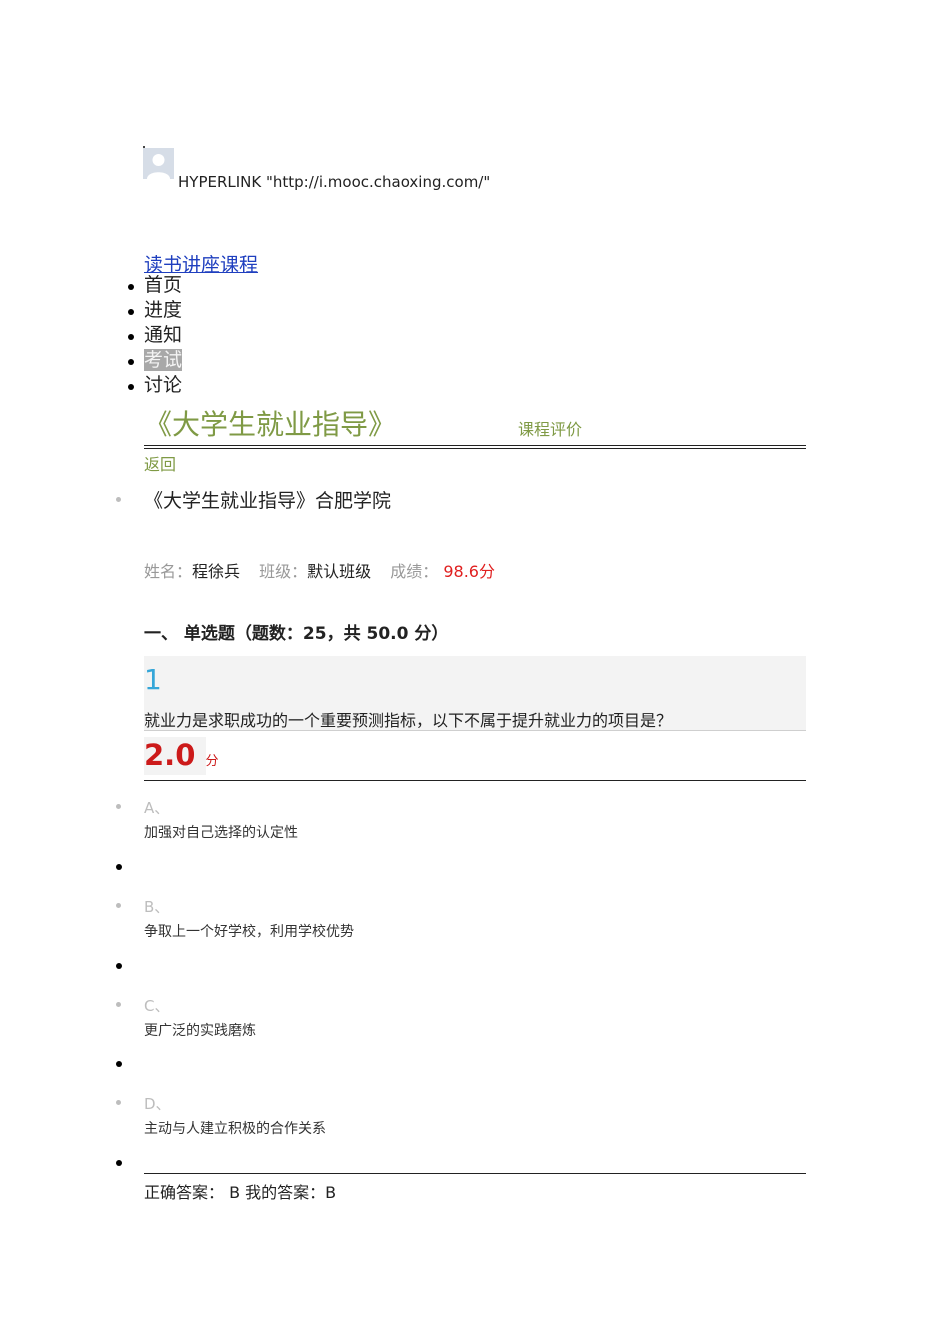 This screenshot has width=950, height=1344. Describe the element at coordinates (200, 1030) in the screenshot. I see `option-c-text: 更广泛的实践磨炼` at that location.